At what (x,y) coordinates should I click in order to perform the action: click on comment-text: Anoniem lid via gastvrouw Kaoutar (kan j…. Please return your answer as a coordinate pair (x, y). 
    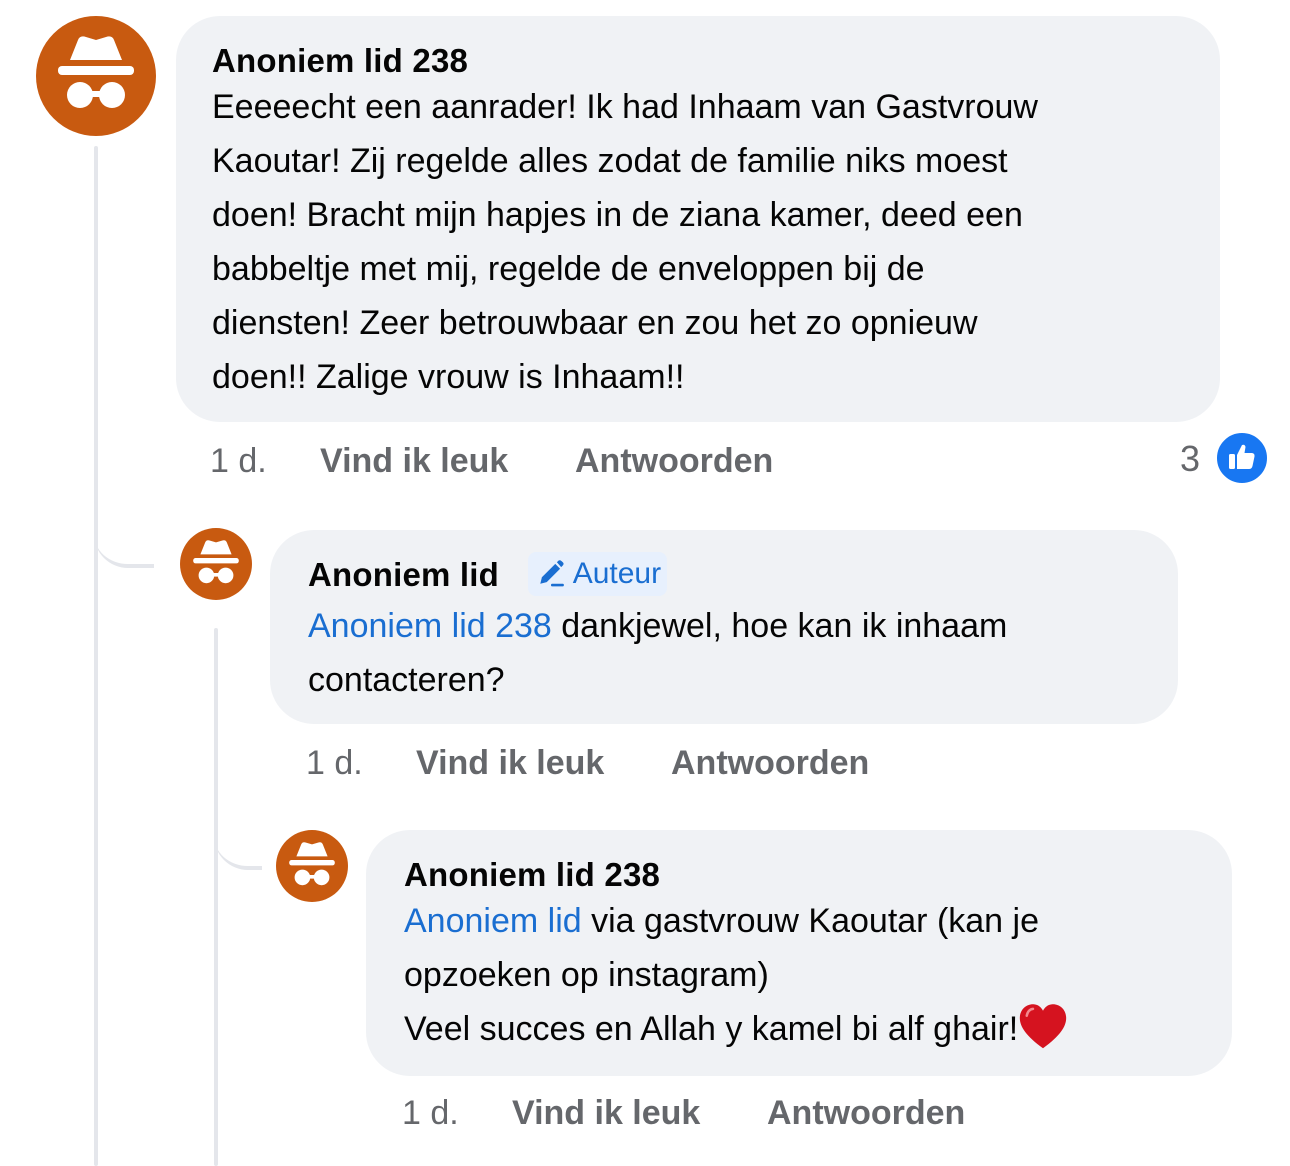
    Looking at the image, I should click on (736, 975).